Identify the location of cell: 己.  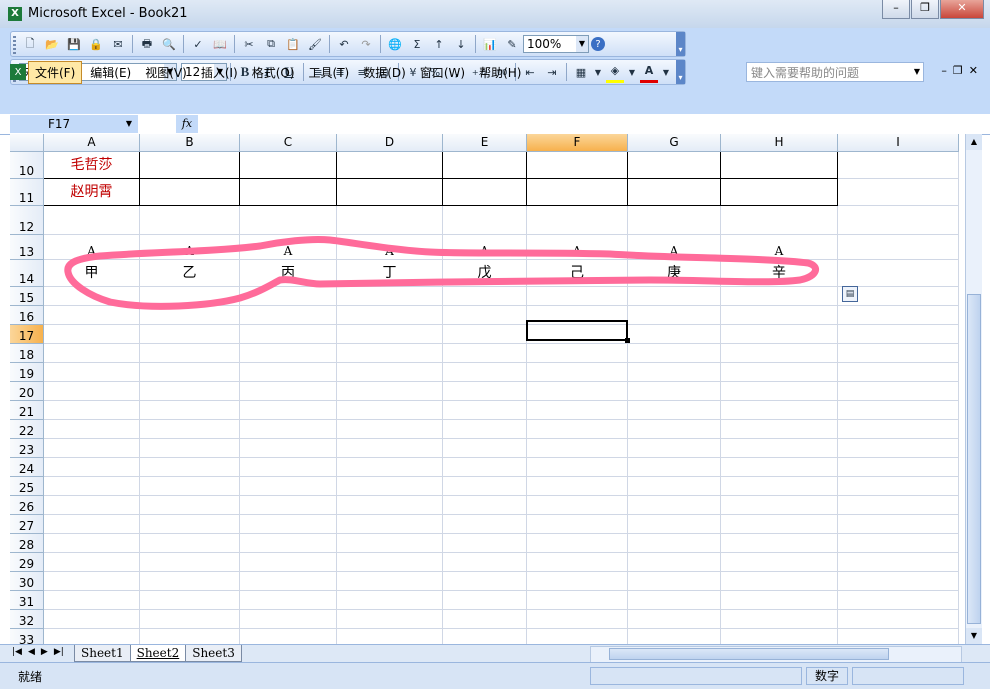
(577, 273).